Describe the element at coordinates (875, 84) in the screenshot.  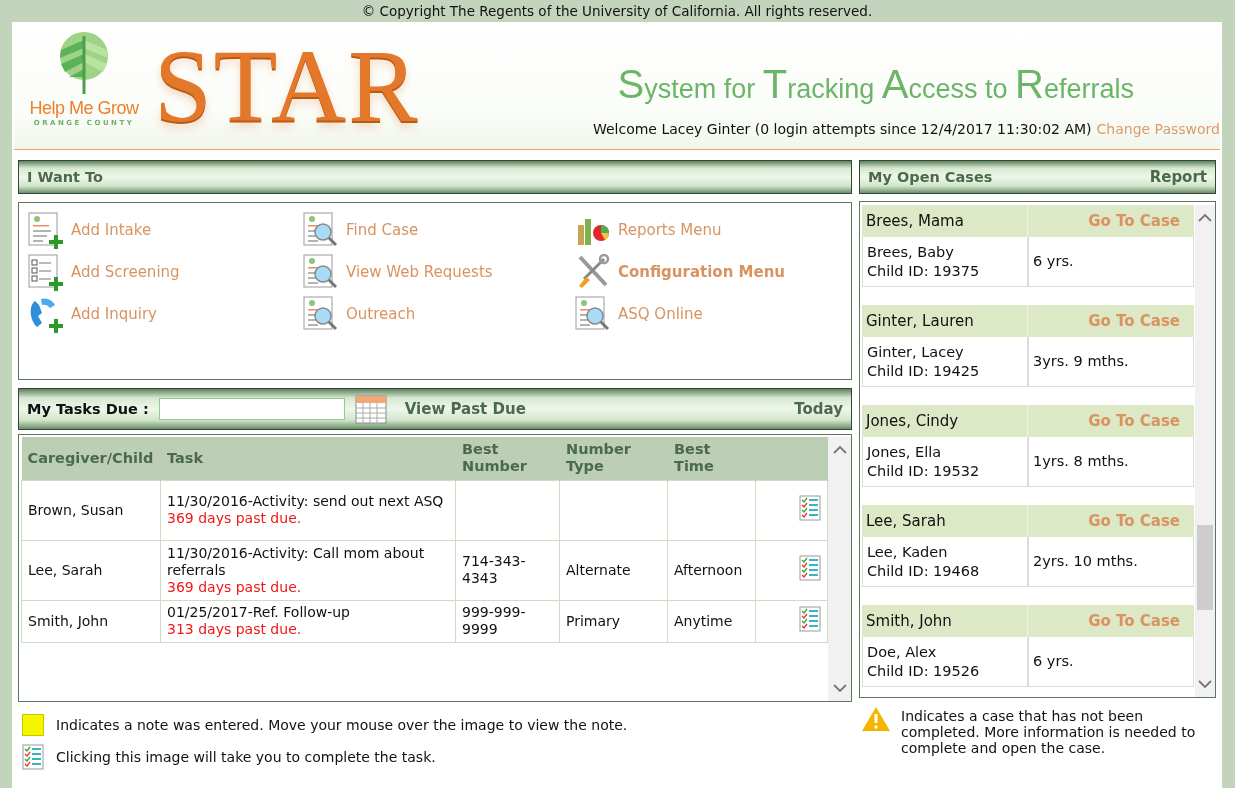
I see `app-subtitle: System for Tracking Access to Referrals` at that location.